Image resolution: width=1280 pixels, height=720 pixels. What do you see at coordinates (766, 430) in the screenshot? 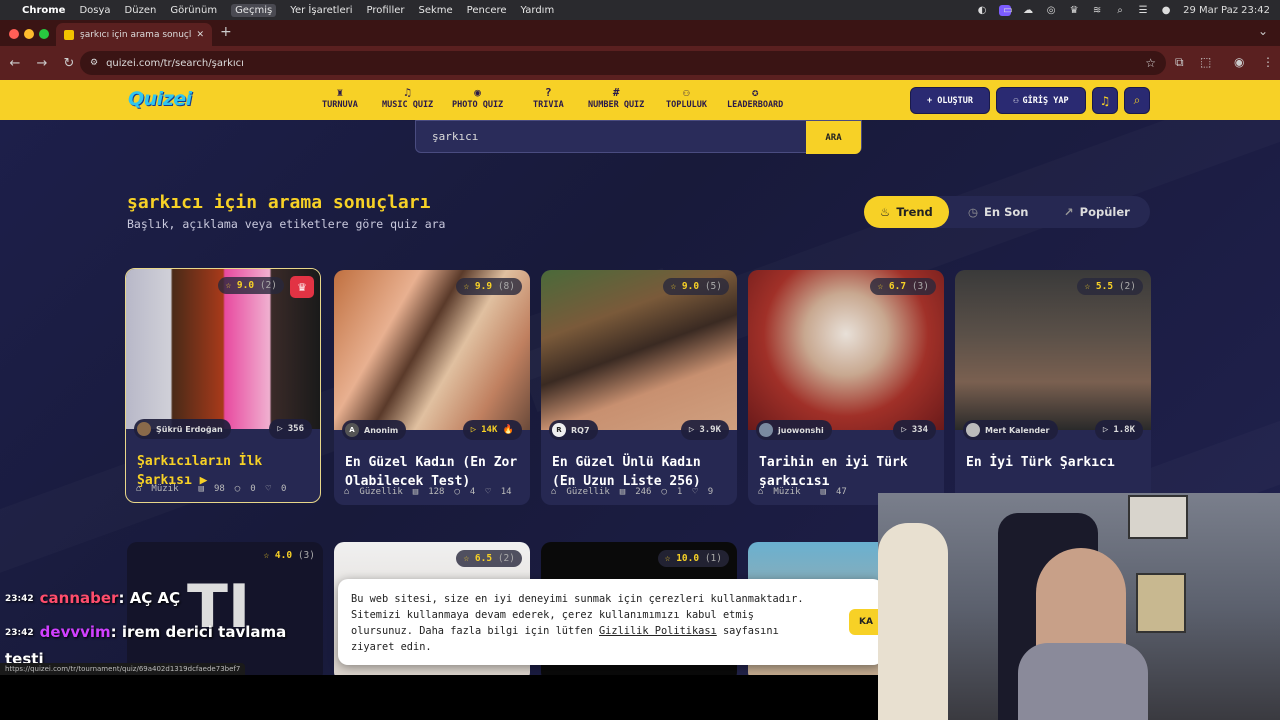
I see `avatar` at bounding box center [766, 430].